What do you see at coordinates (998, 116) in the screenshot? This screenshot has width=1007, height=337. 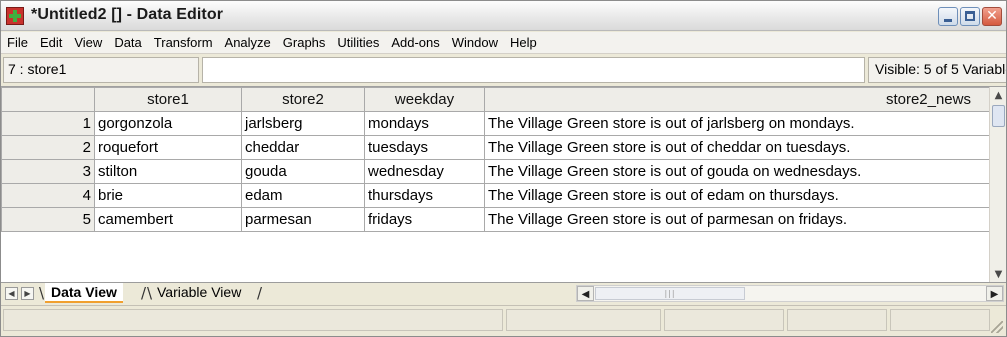 I see `vertical-scroll-thumb` at bounding box center [998, 116].